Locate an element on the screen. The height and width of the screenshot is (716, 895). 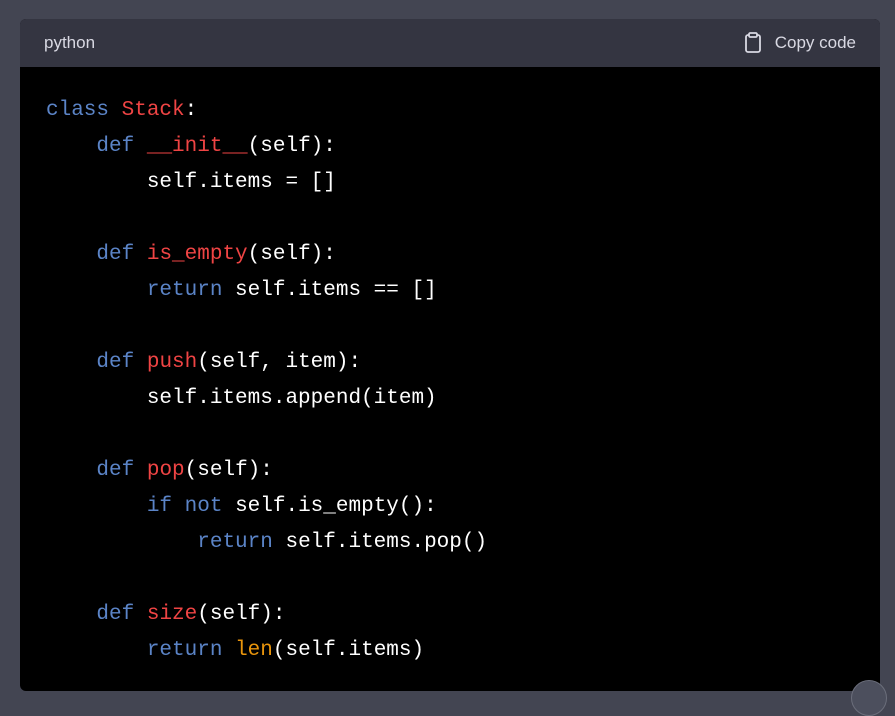
code-line: def is_empty(self): is located at coordinates (450, 255).